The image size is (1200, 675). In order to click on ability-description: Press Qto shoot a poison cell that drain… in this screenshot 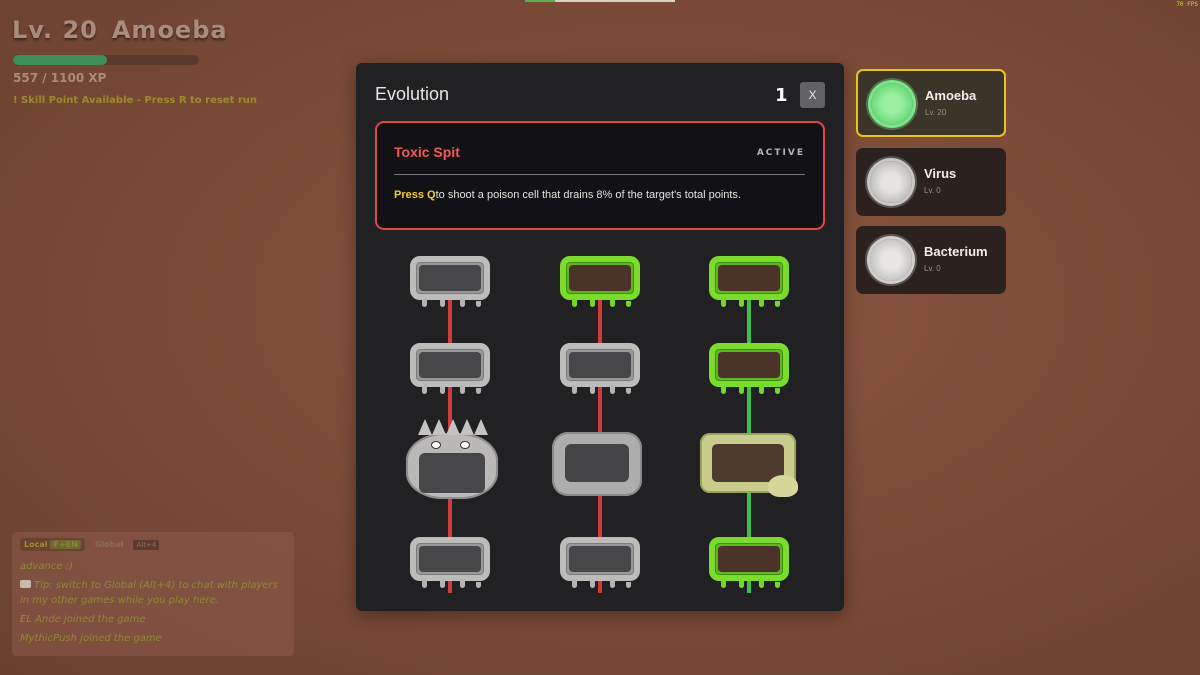, I will do `click(567, 195)`.